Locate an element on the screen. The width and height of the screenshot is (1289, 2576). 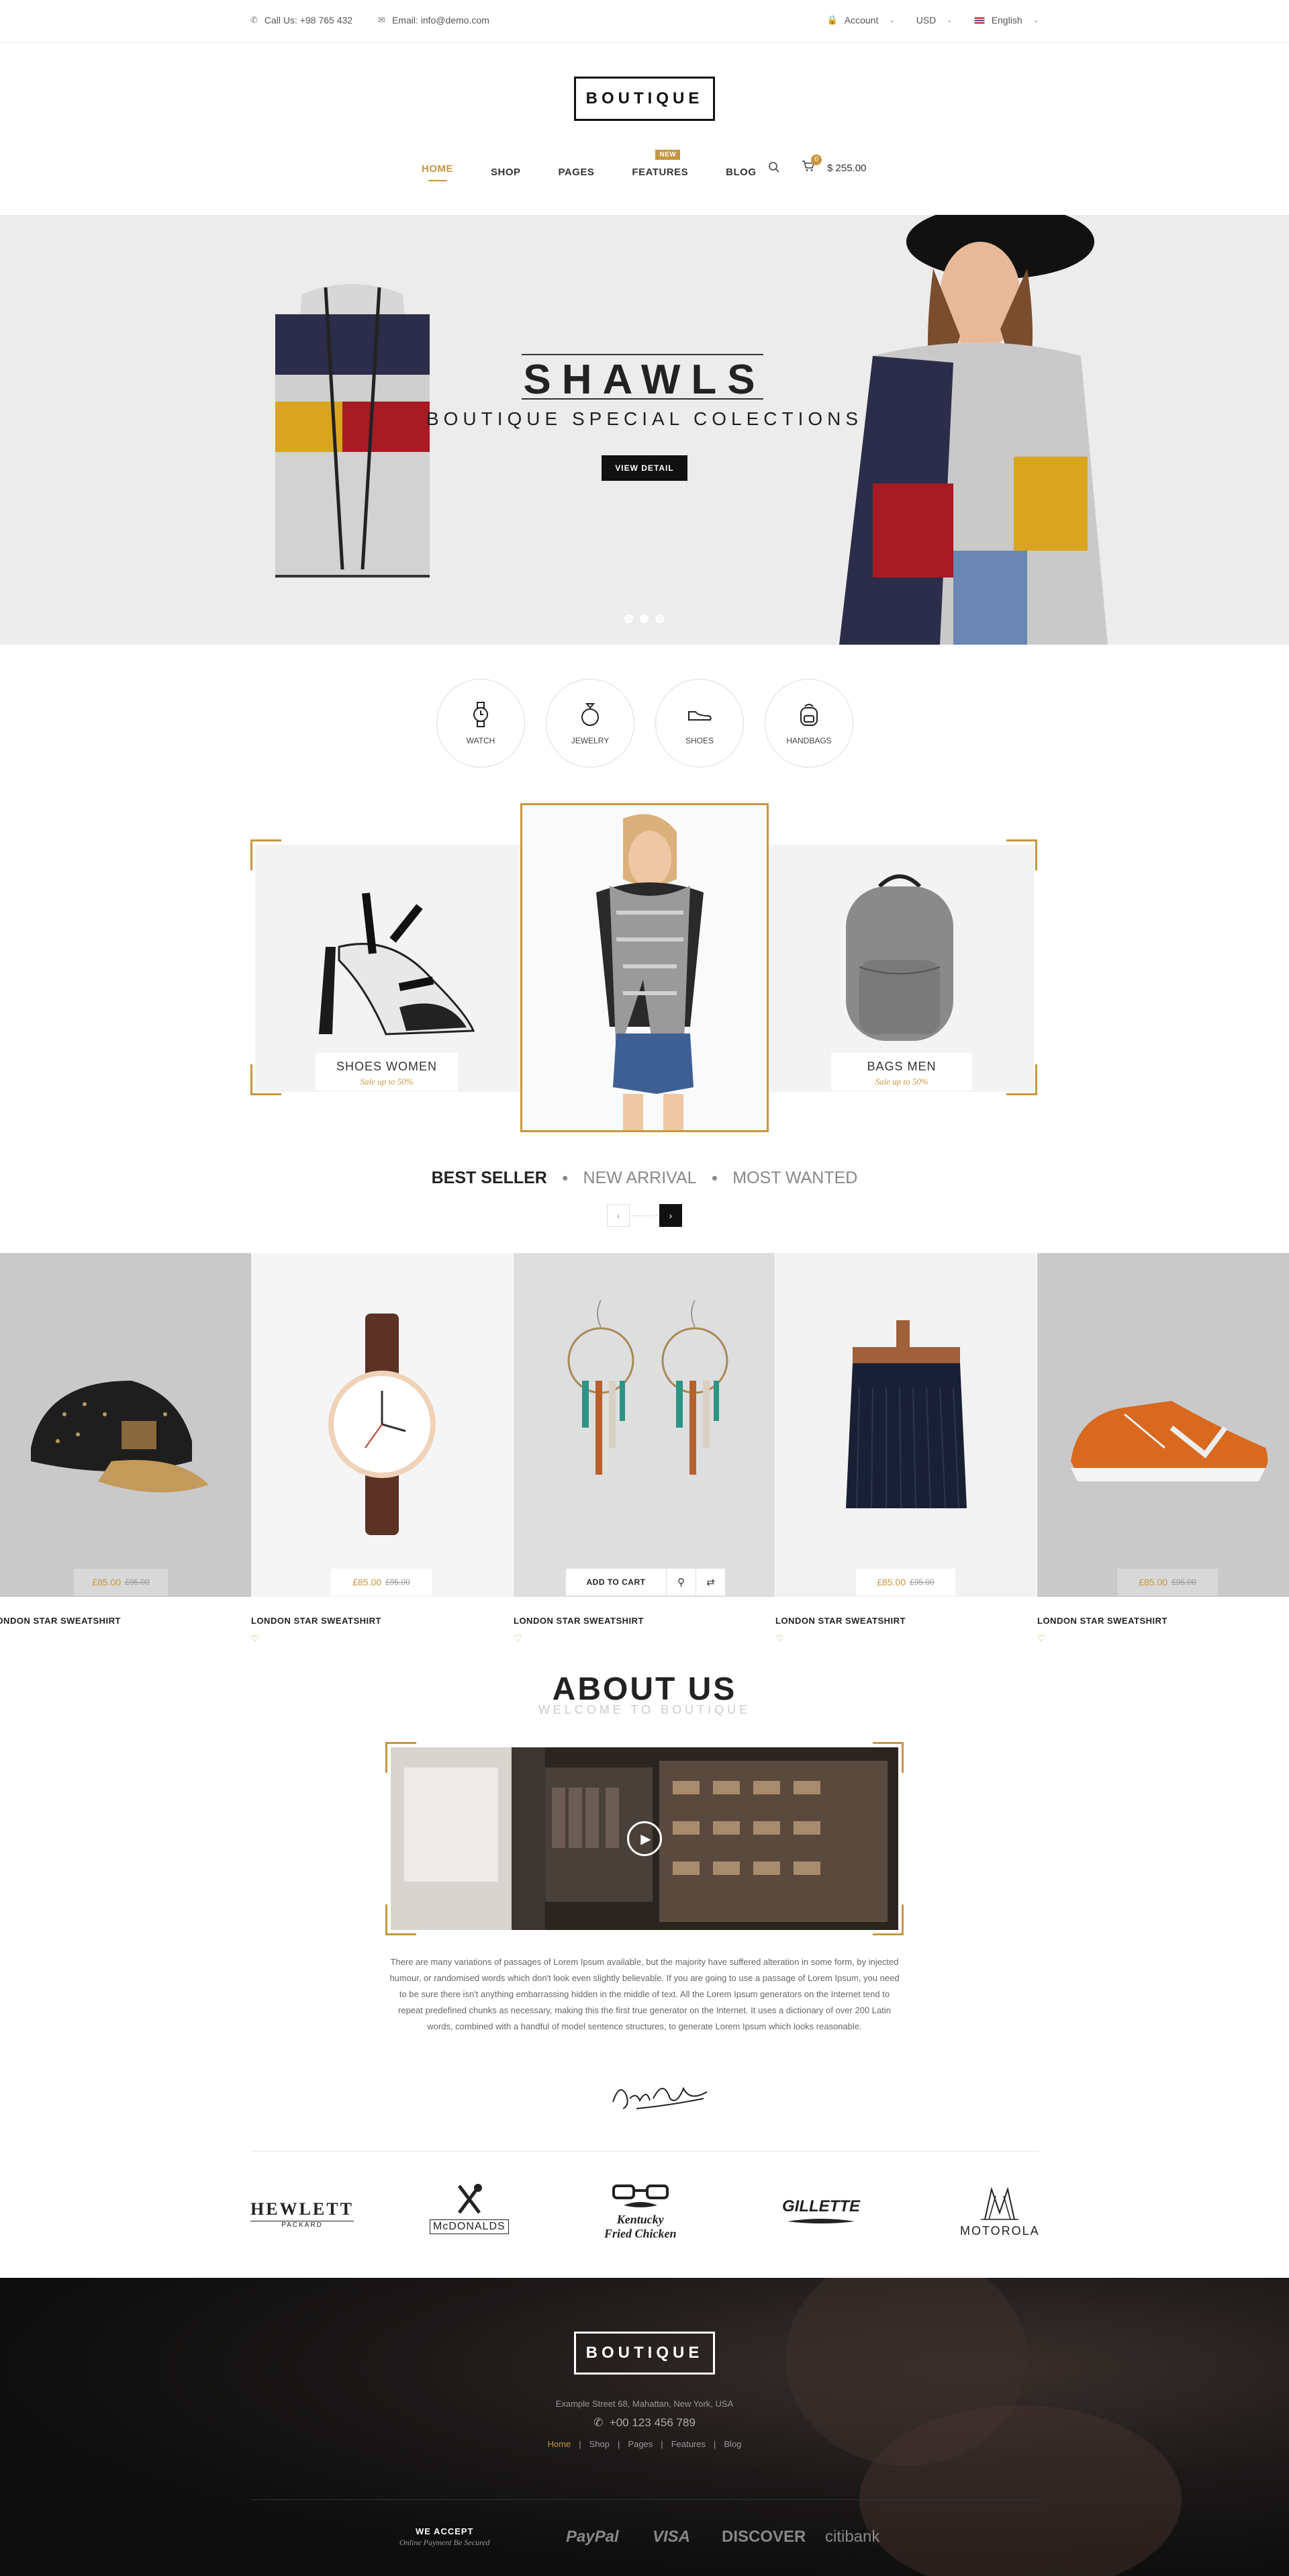
compare-icon: ⇄ is located at coordinates (711, 1582).